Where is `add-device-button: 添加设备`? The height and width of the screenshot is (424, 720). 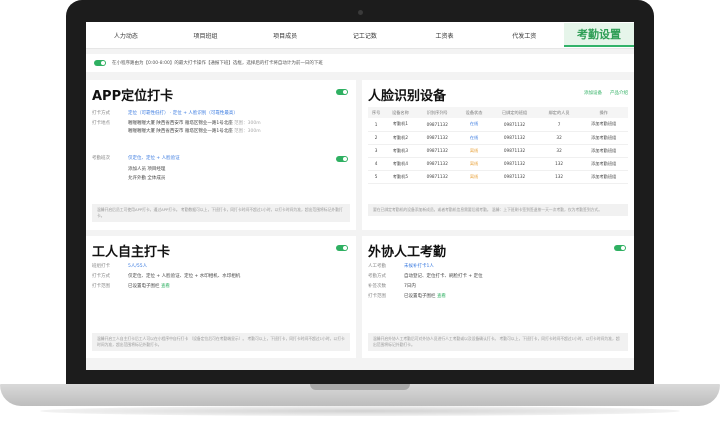 add-device-button: 添加设备 is located at coordinates (593, 93).